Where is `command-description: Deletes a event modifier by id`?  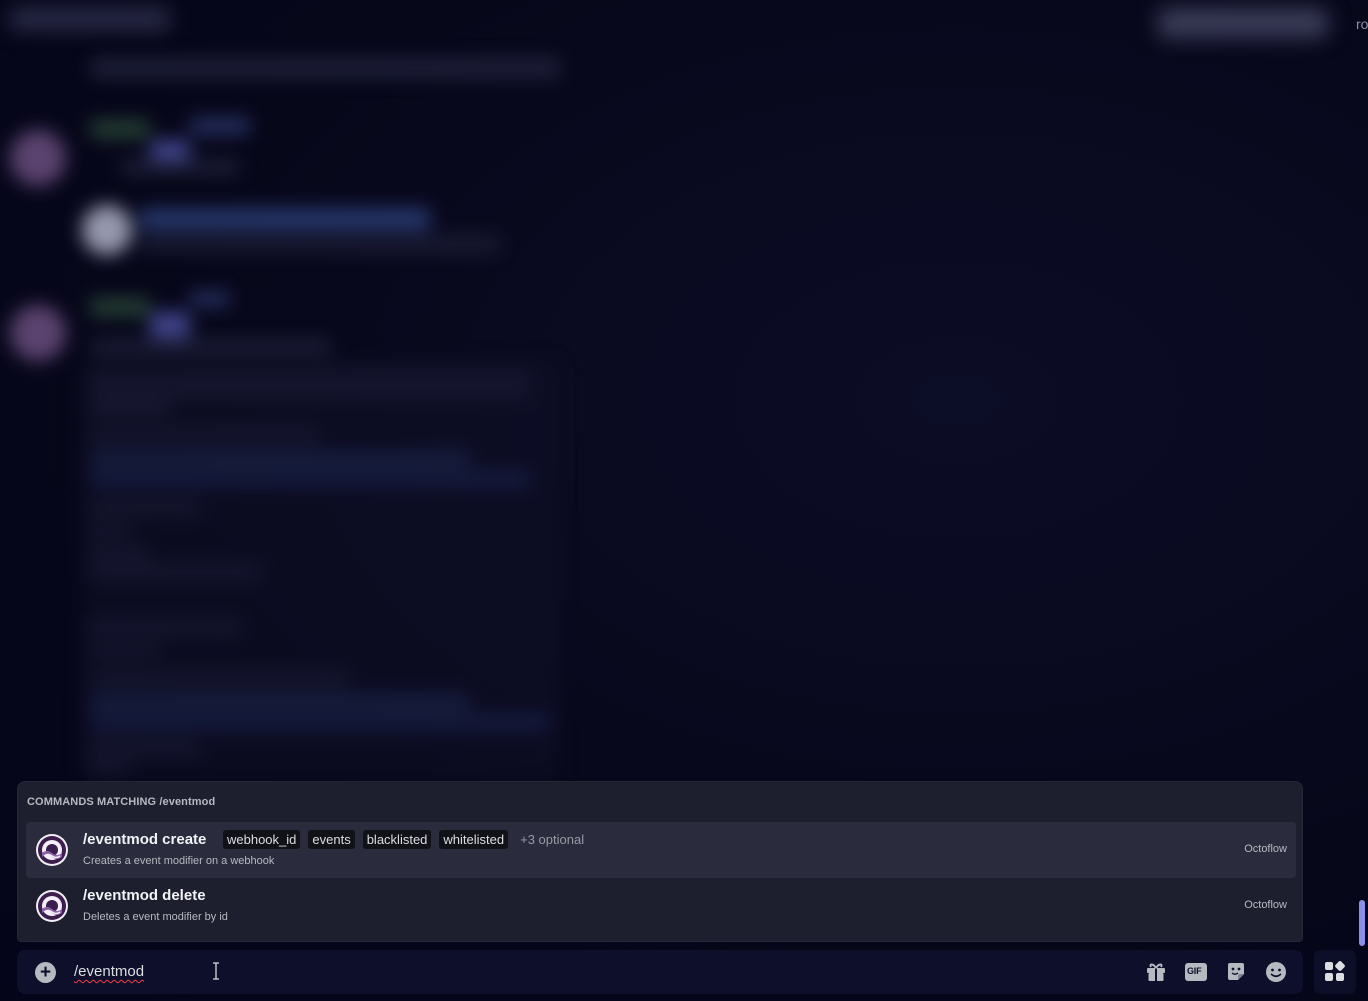 command-description: Deletes a event modifier by id is located at coordinates (155, 917).